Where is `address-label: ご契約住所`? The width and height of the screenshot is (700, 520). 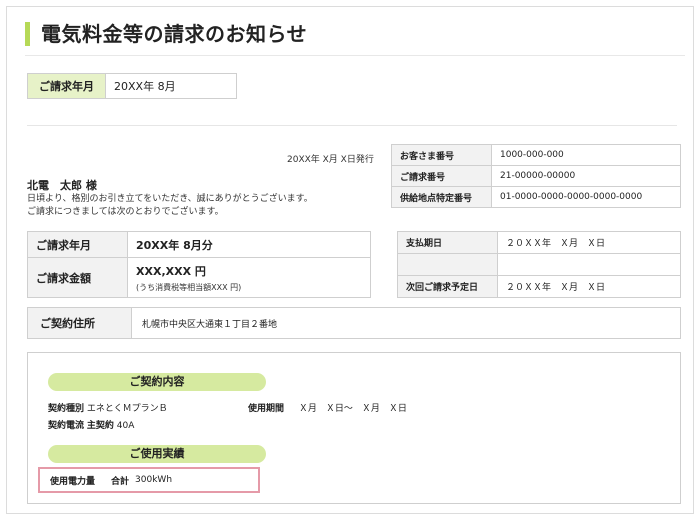
address-label: ご契約住所 is located at coordinates (80, 323).